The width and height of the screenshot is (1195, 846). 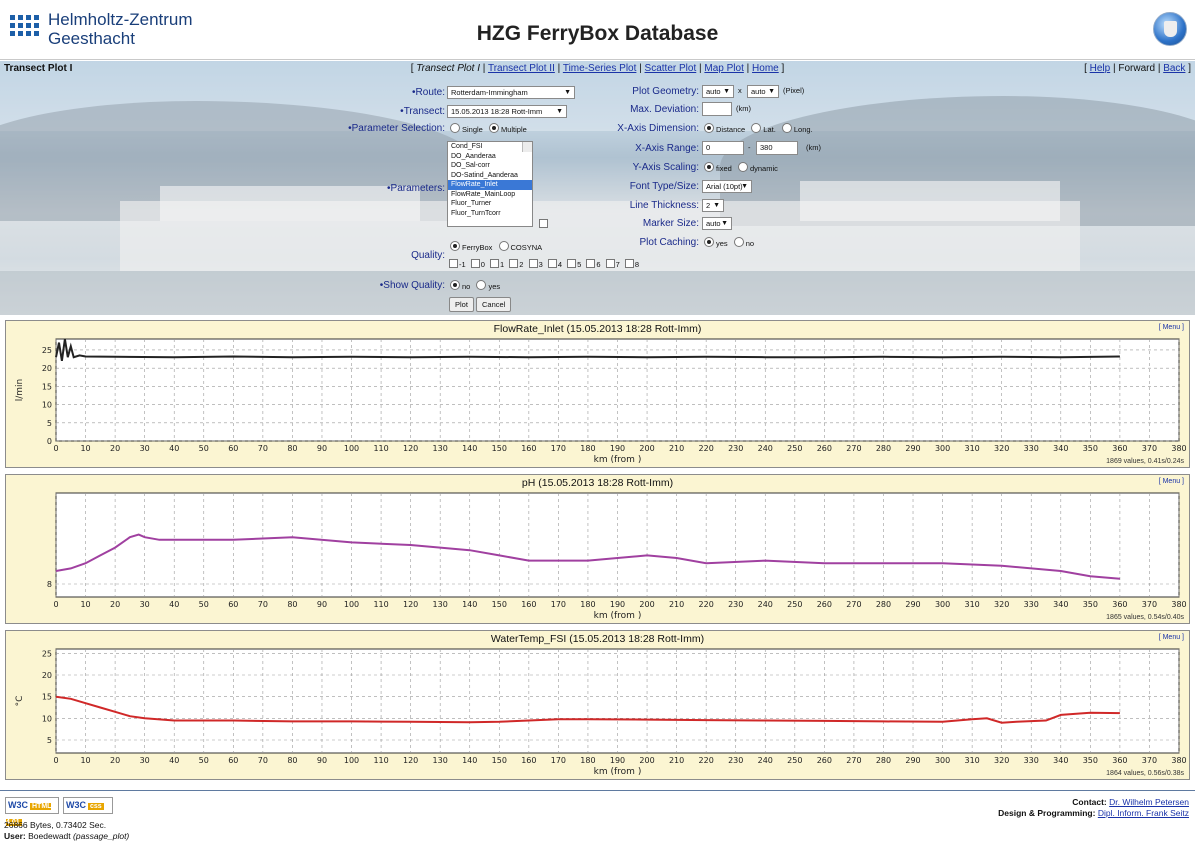 I want to click on nav-link-time-series-plot: Time-Series Plot, so click(x=600, y=68).